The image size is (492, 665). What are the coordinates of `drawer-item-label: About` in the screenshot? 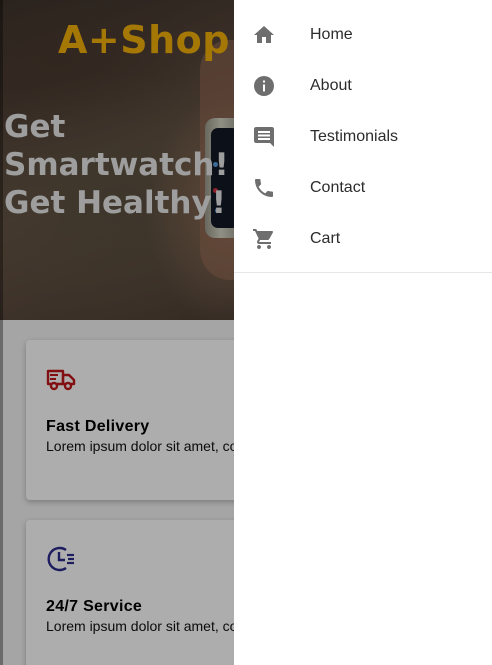 It's located at (331, 85).